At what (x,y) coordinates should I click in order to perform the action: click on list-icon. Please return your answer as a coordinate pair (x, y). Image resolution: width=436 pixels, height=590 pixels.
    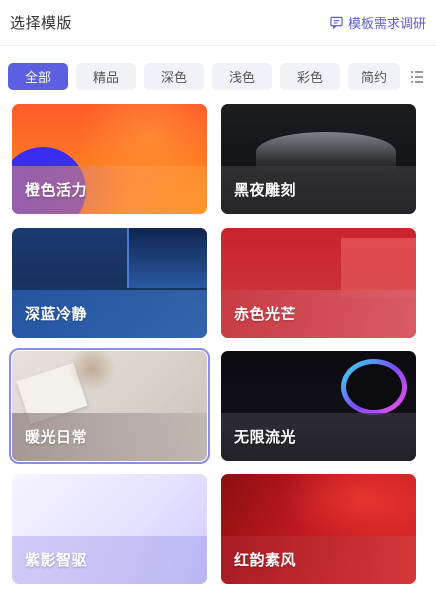
    Looking at the image, I should click on (417, 77).